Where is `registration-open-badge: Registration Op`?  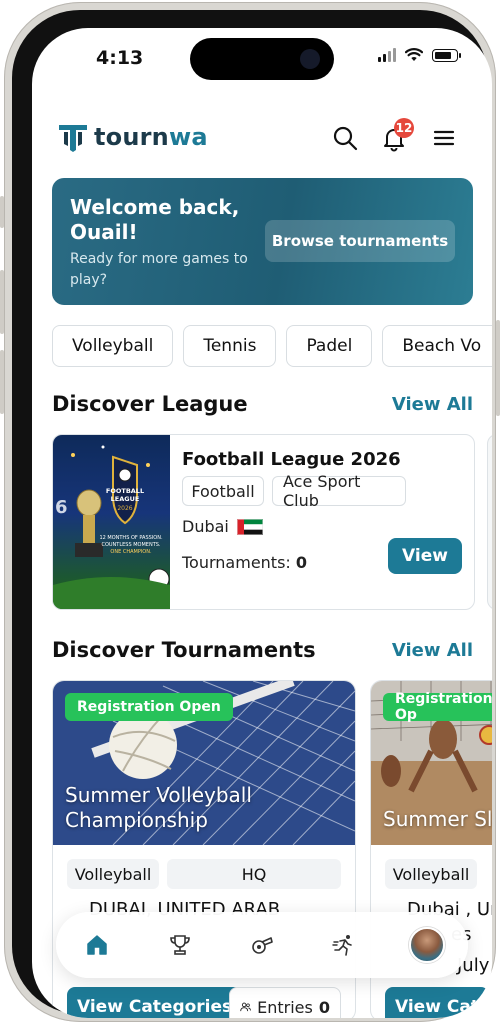 registration-open-badge: Registration Op is located at coordinates (437, 707).